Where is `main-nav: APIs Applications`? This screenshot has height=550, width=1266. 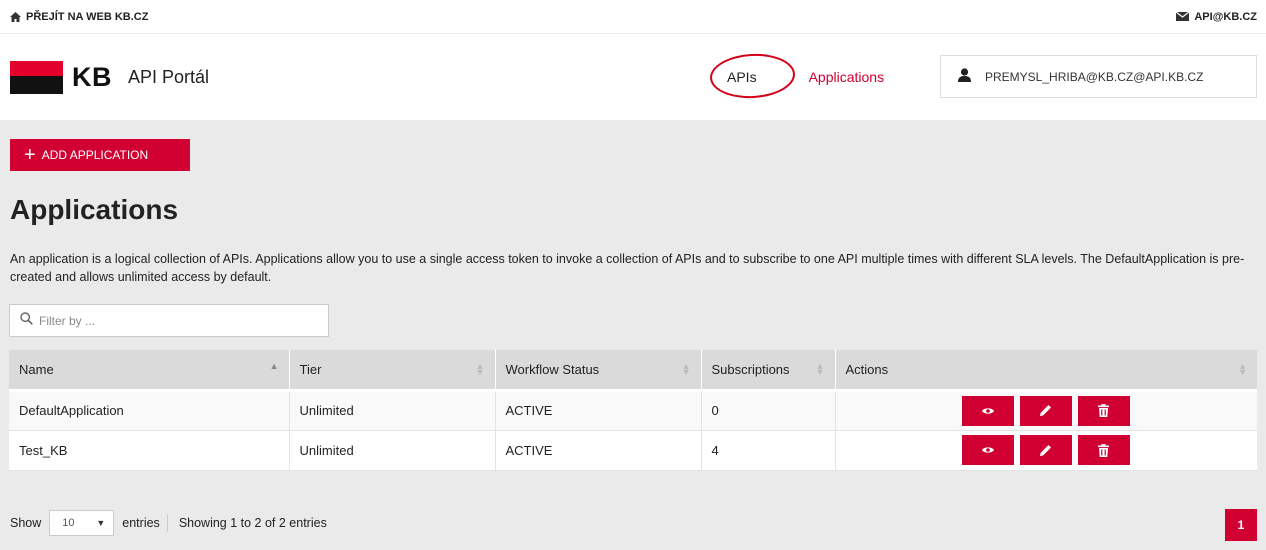 main-nav: APIs Applications is located at coordinates (796, 77).